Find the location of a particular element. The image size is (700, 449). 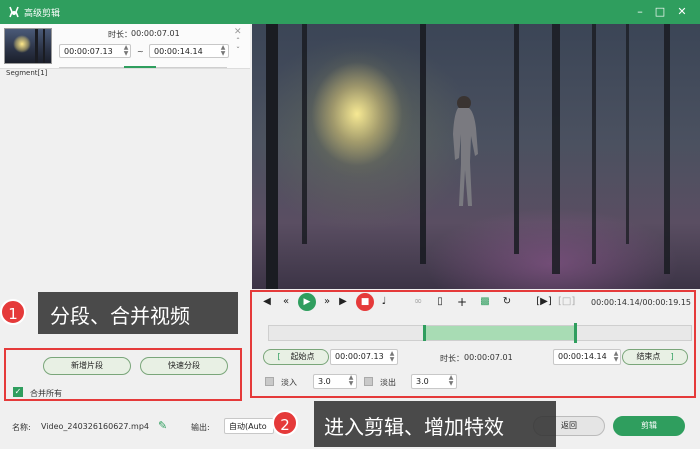

annotation-box-merge is located at coordinates (123, 374).